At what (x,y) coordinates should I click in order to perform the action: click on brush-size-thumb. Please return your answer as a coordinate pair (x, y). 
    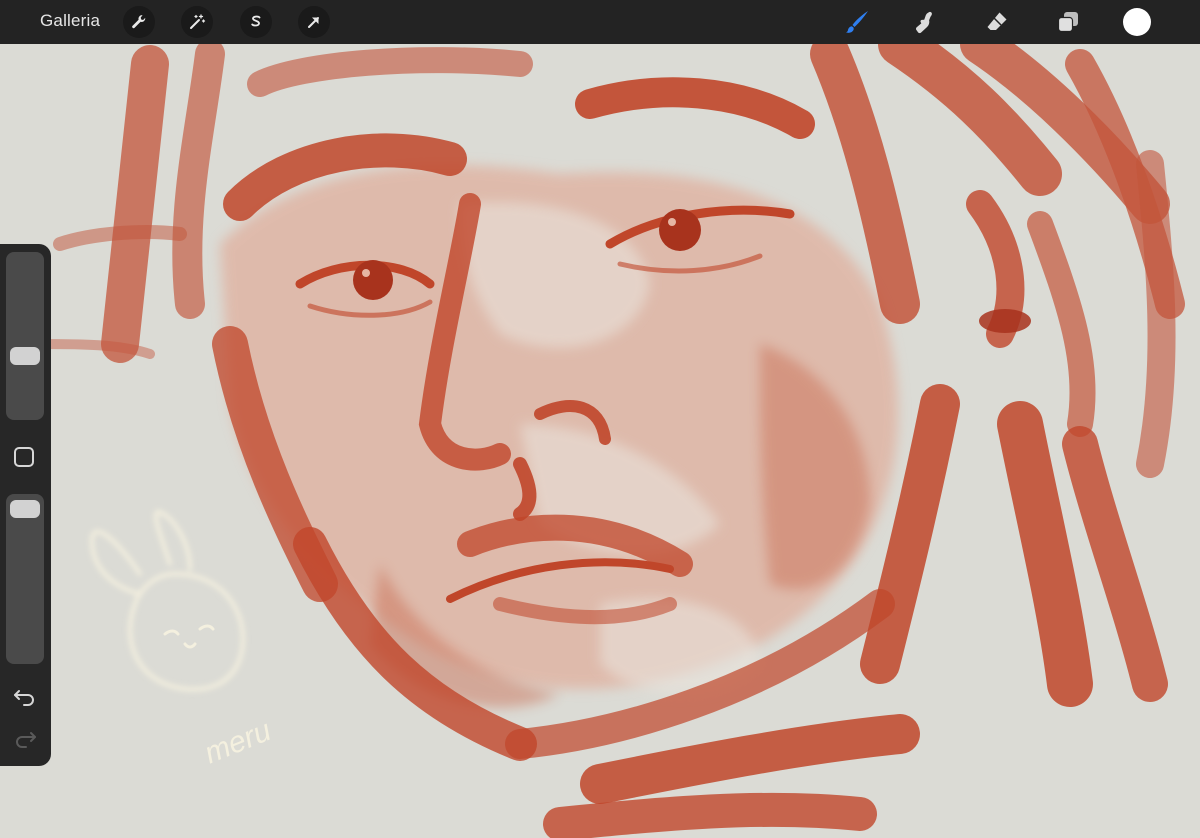
    Looking at the image, I should click on (25, 356).